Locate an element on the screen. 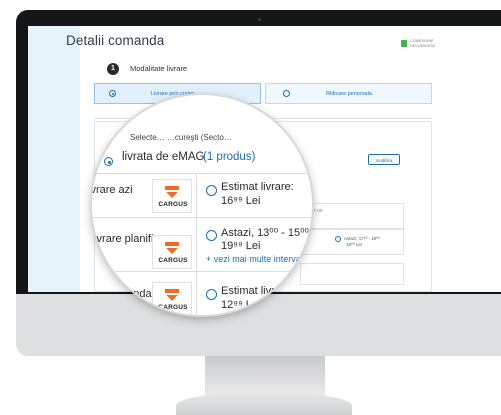  lens-header-title: livrata de eMAG is located at coordinates (163, 157).